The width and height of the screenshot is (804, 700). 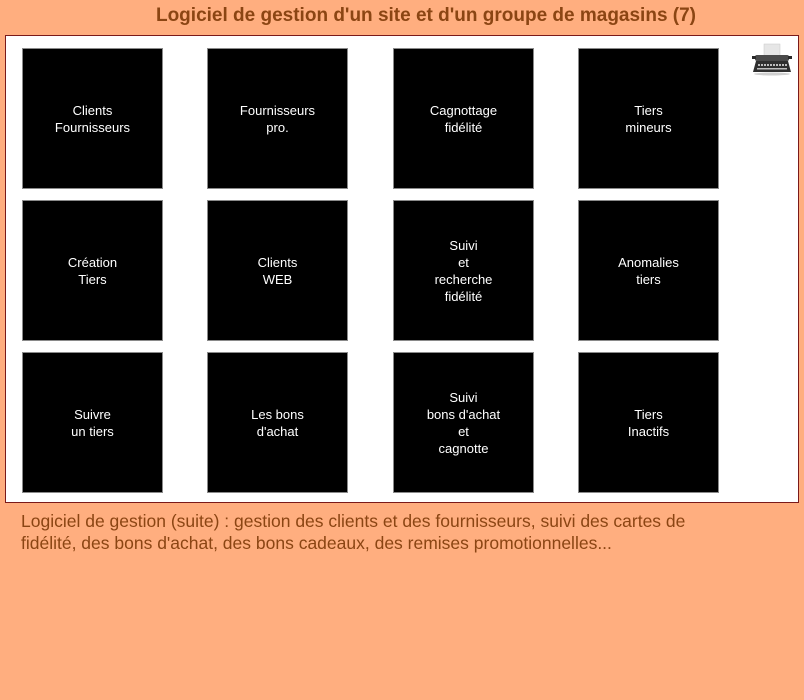 What do you see at coordinates (772, 59) in the screenshot?
I see `typewriter-icon` at bounding box center [772, 59].